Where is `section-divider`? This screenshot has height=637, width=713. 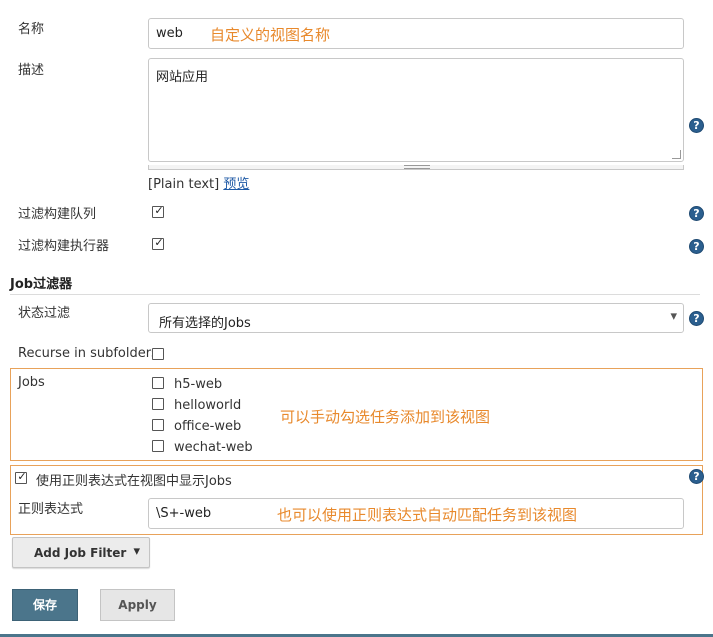 section-divider is located at coordinates (355, 294).